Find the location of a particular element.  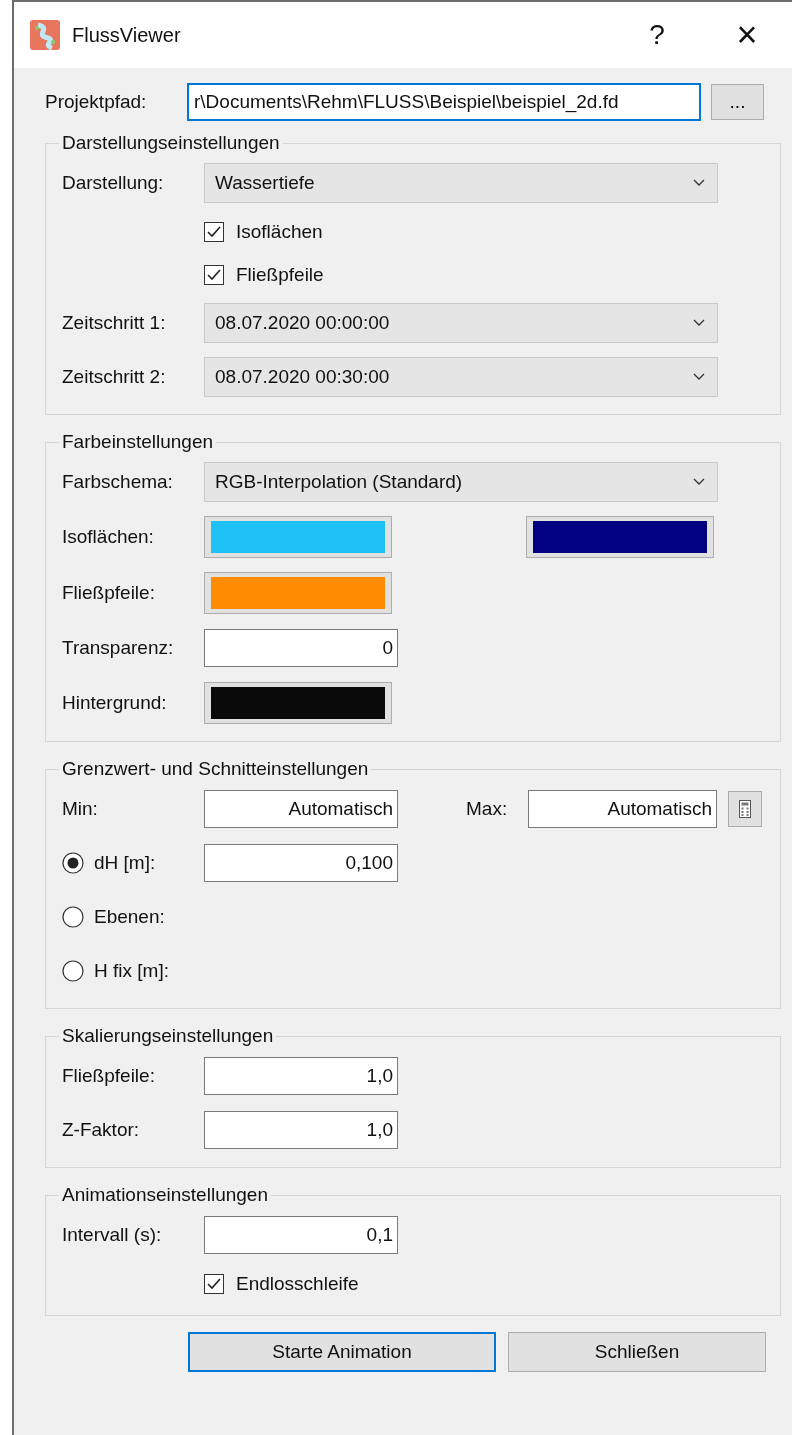

field-label: Z-Faktor: is located at coordinates (101, 1130).